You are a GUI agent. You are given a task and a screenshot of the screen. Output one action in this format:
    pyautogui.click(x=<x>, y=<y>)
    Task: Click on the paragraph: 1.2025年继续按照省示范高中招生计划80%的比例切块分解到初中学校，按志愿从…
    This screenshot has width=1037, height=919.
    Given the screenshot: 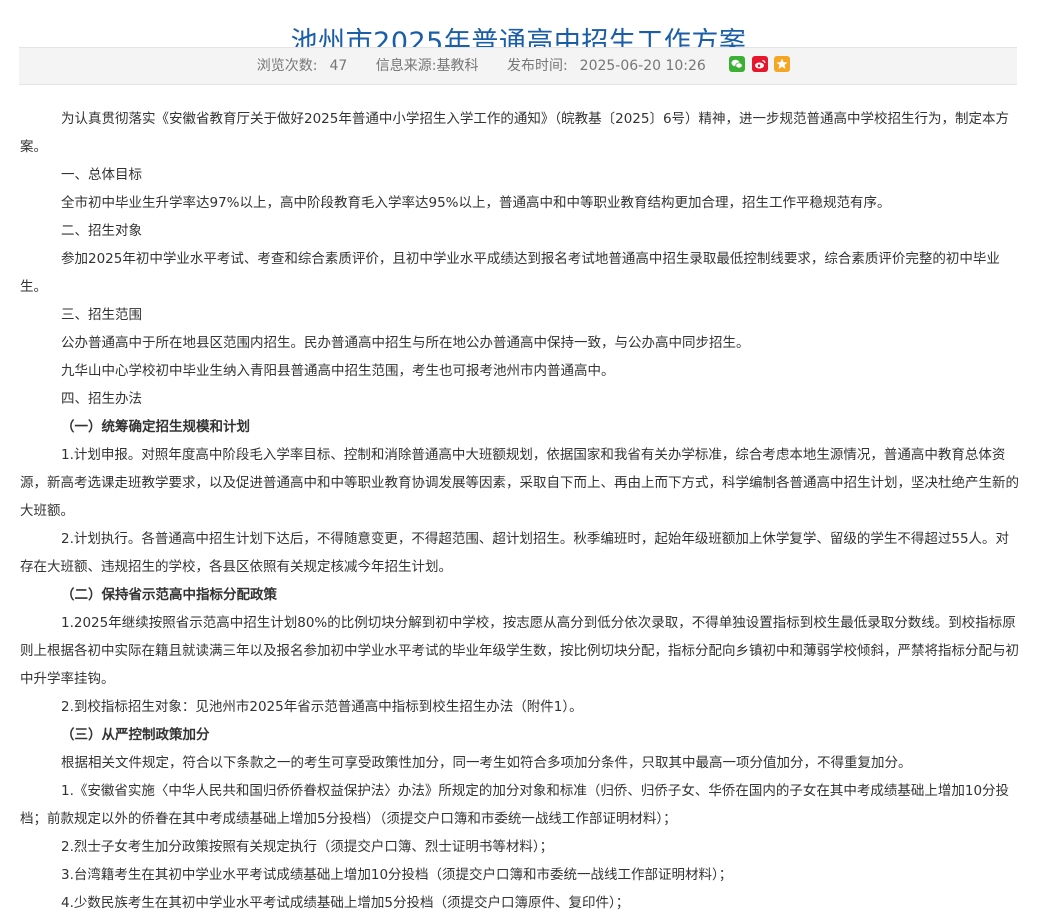 What is the action you would take?
    pyautogui.click(x=519, y=651)
    